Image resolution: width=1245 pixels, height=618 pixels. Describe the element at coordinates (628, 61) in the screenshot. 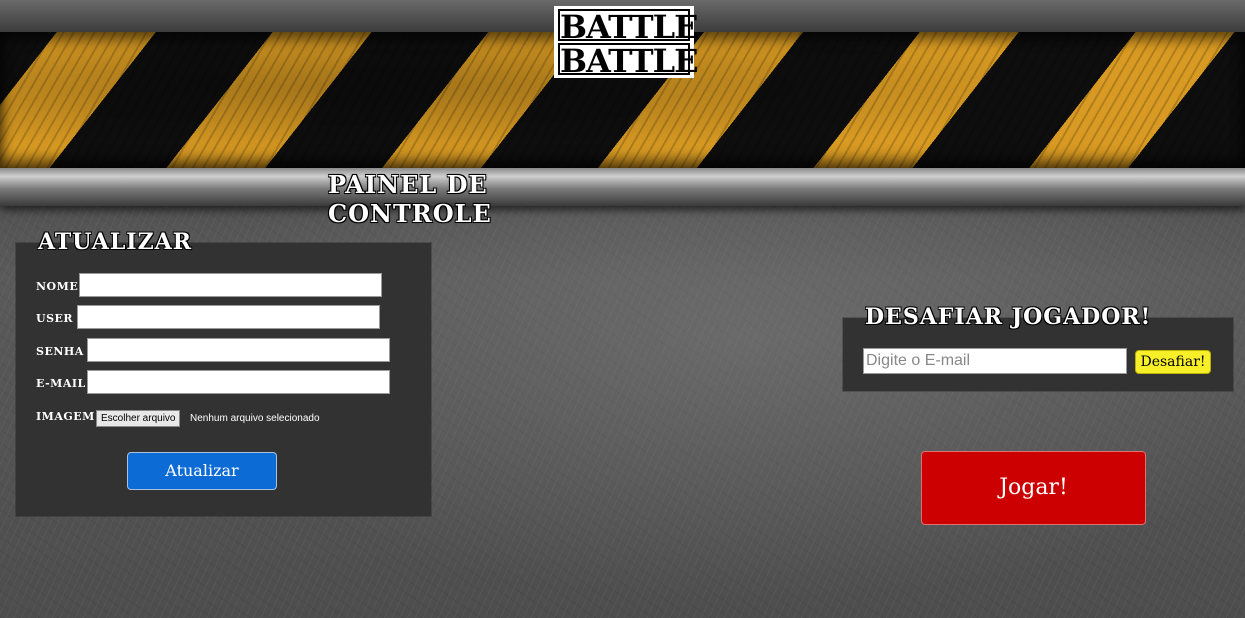

I see `logo-line-2: BATTLE` at that location.